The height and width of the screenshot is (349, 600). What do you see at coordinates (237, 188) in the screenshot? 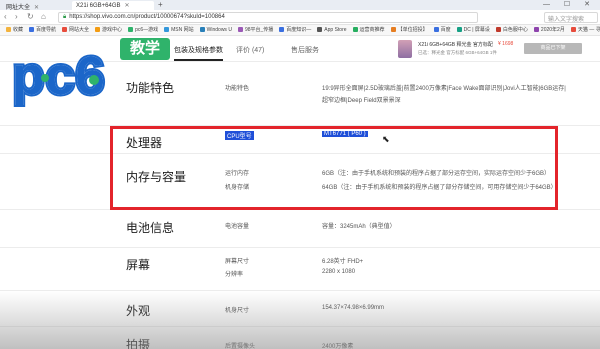
I see `spec-key: 机身存储` at bounding box center [237, 188].